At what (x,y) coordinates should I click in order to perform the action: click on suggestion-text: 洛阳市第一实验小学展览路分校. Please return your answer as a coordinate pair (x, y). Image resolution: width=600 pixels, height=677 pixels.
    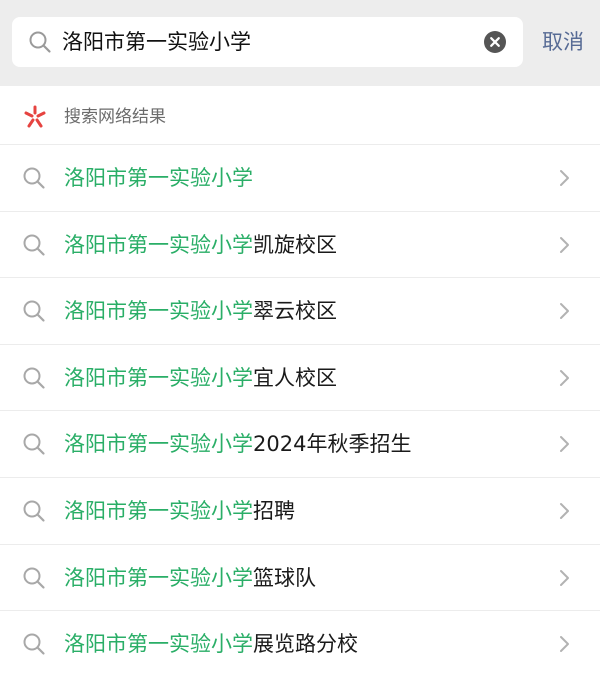
    Looking at the image, I should click on (211, 644).